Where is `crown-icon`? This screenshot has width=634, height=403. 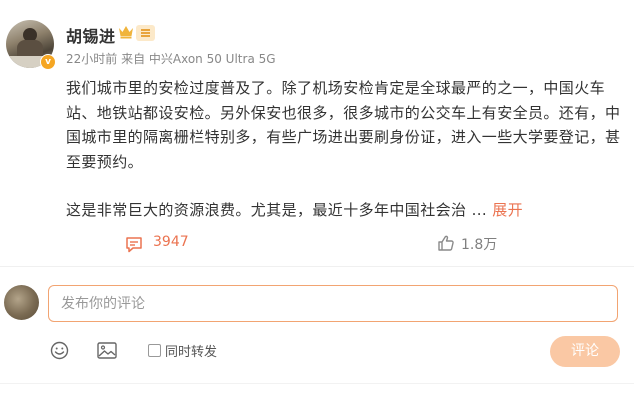
crown-icon is located at coordinates (126, 32).